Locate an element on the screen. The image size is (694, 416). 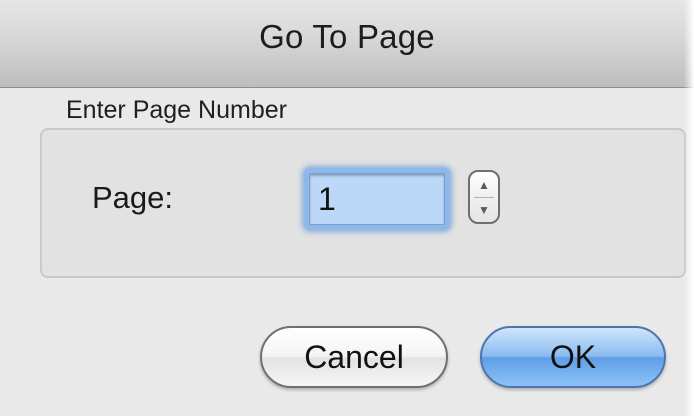
ok-button: OK is located at coordinates (573, 357).